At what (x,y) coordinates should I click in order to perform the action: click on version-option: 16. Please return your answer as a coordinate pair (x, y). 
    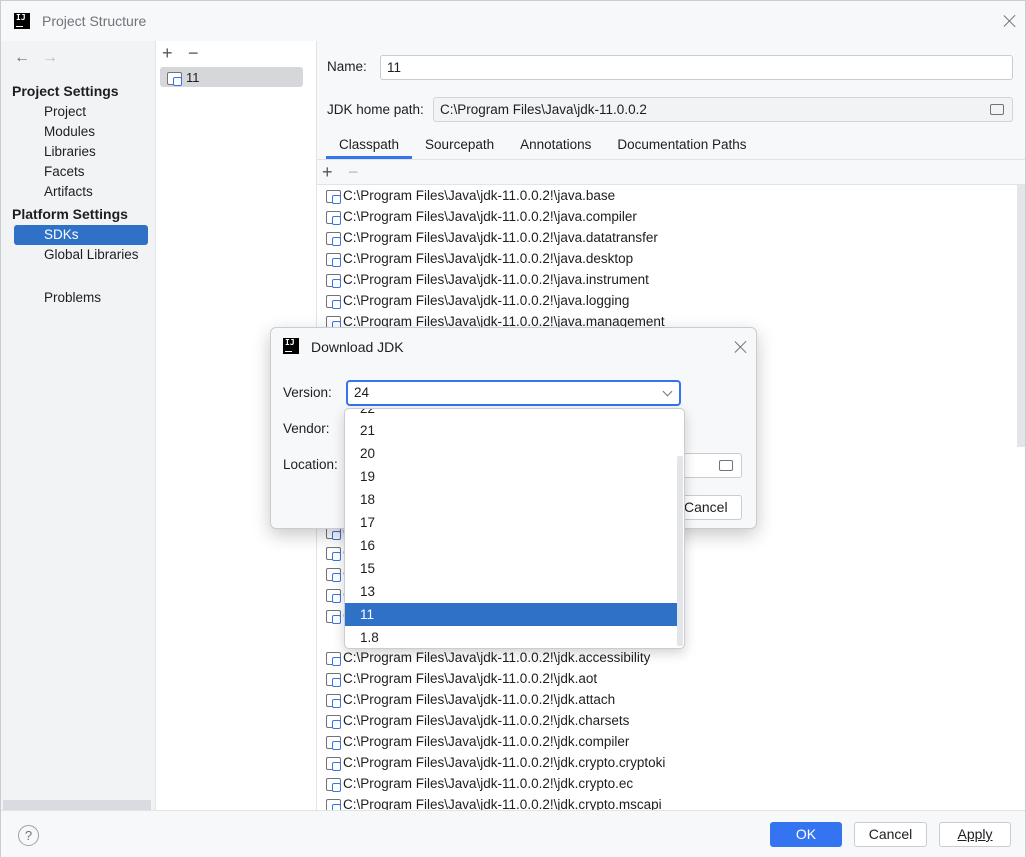
    Looking at the image, I should click on (511, 545).